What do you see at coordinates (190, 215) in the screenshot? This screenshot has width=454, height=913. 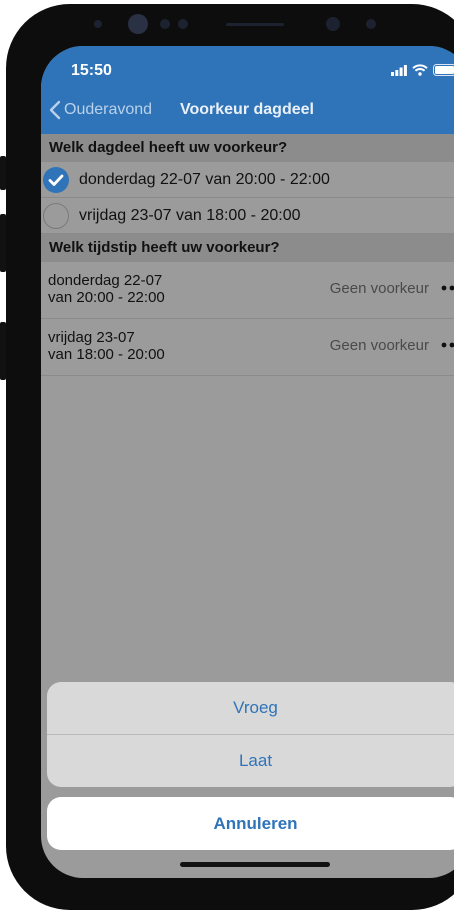 I see `option-label: vrijdag 23-07 van 18:00 - 20:00` at bounding box center [190, 215].